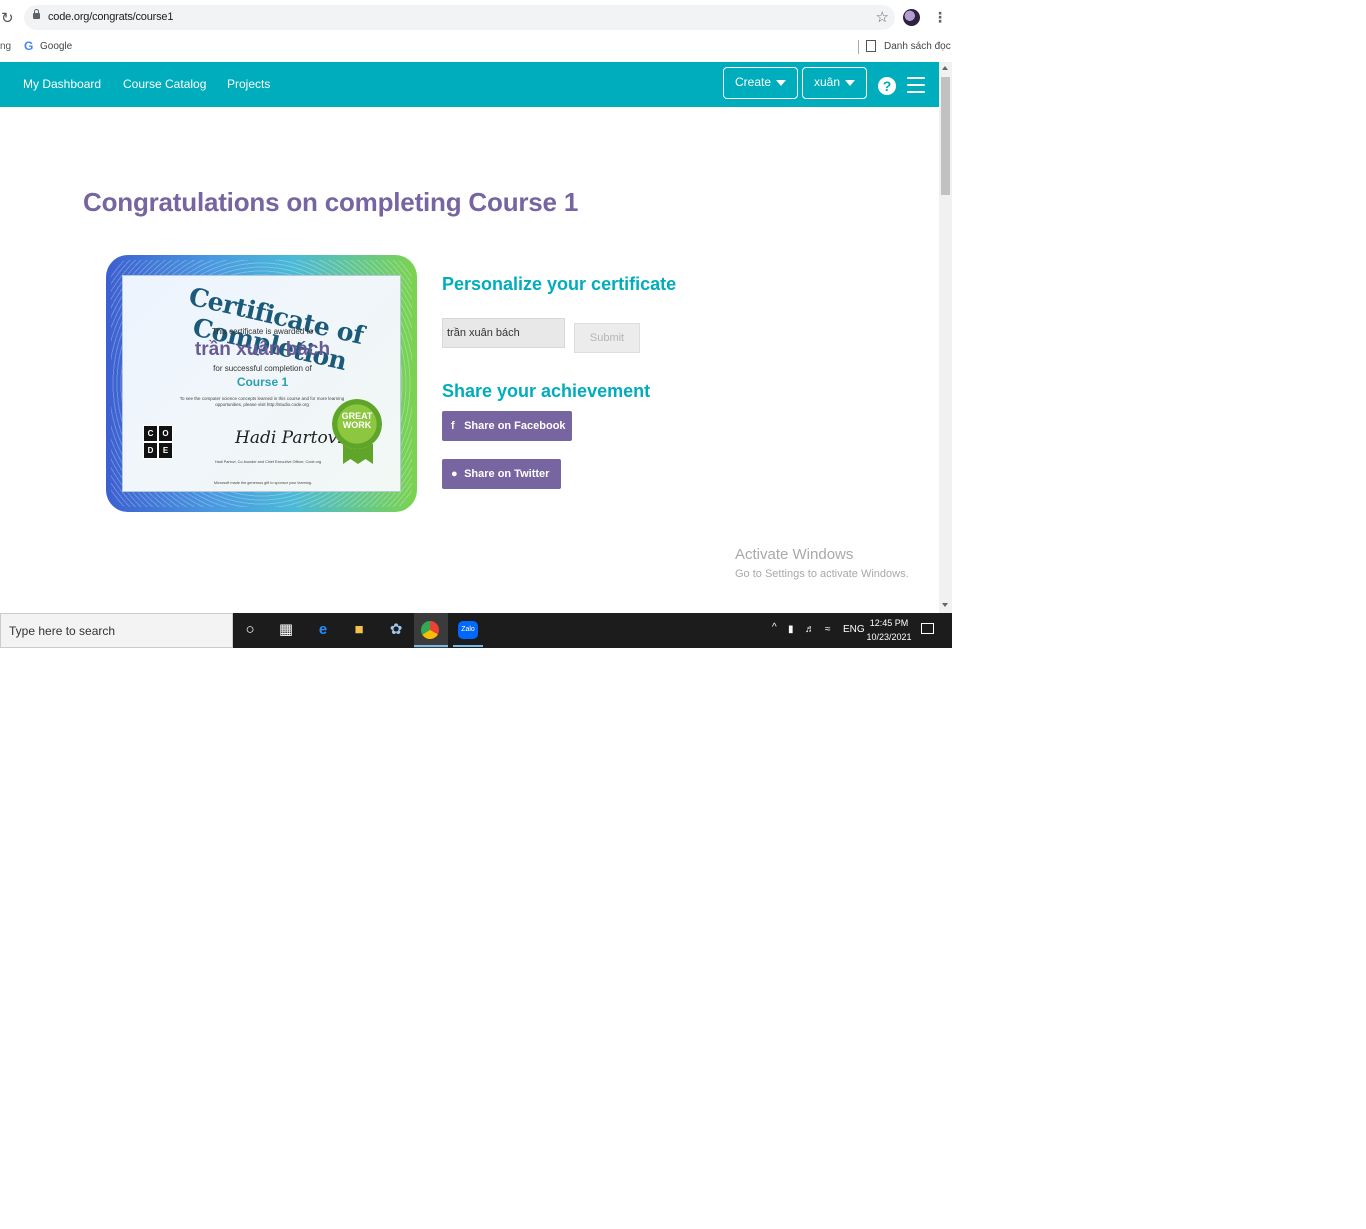 The height and width of the screenshot is (1229, 1366). Describe the element at coordinates (810, 629) in the screenshot. I see `volume-icon: ♬` at that location.